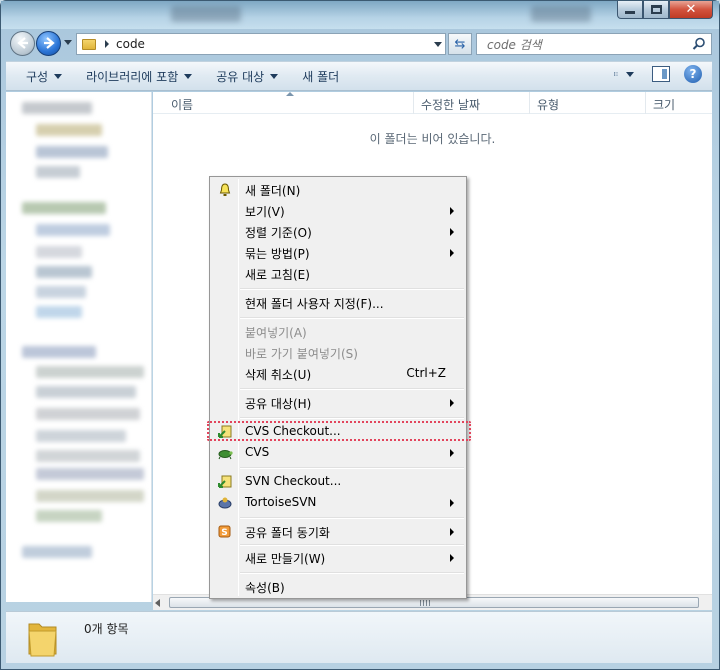 The width and height of the screenshot is (720, 670). Describe the element at coordinates (338, 373) in the screenshot. I see `menu-item-undo-delete: 삭제 취소(U) Ctrl+Z` at that location.